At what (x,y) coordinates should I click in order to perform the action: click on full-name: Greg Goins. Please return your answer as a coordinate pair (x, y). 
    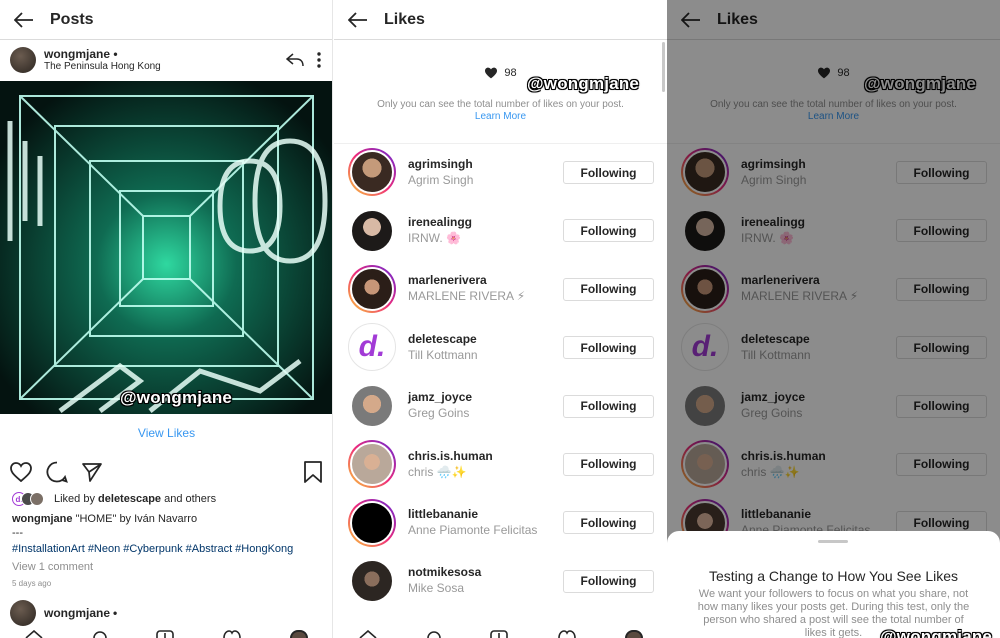
    Looking at the image, I should click on (439, 413).